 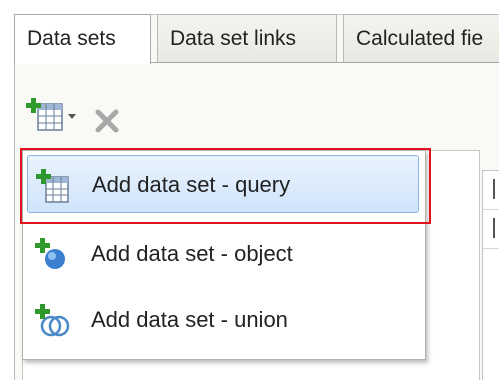 What do you see at coordinates (191, 184) in the screenshot?
I see `menu-item-label: Add data set - query` at bounding box center [191, 184].